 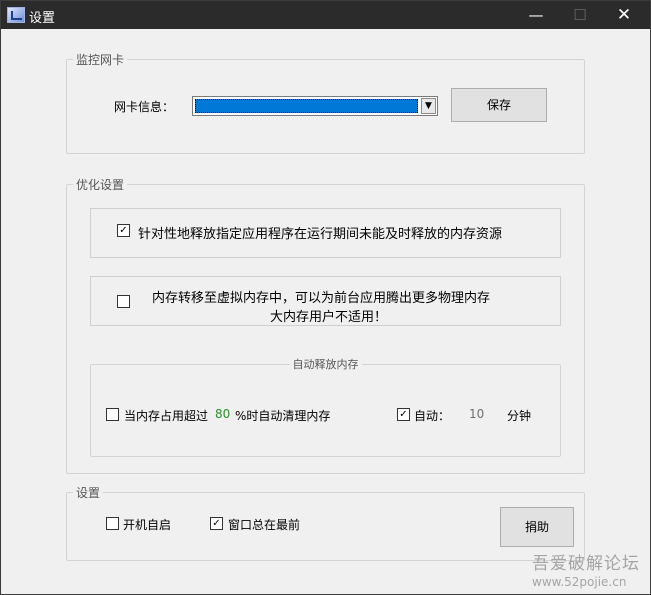 I want to click on maximize-icon: ☐, so click(x=580, y=15).